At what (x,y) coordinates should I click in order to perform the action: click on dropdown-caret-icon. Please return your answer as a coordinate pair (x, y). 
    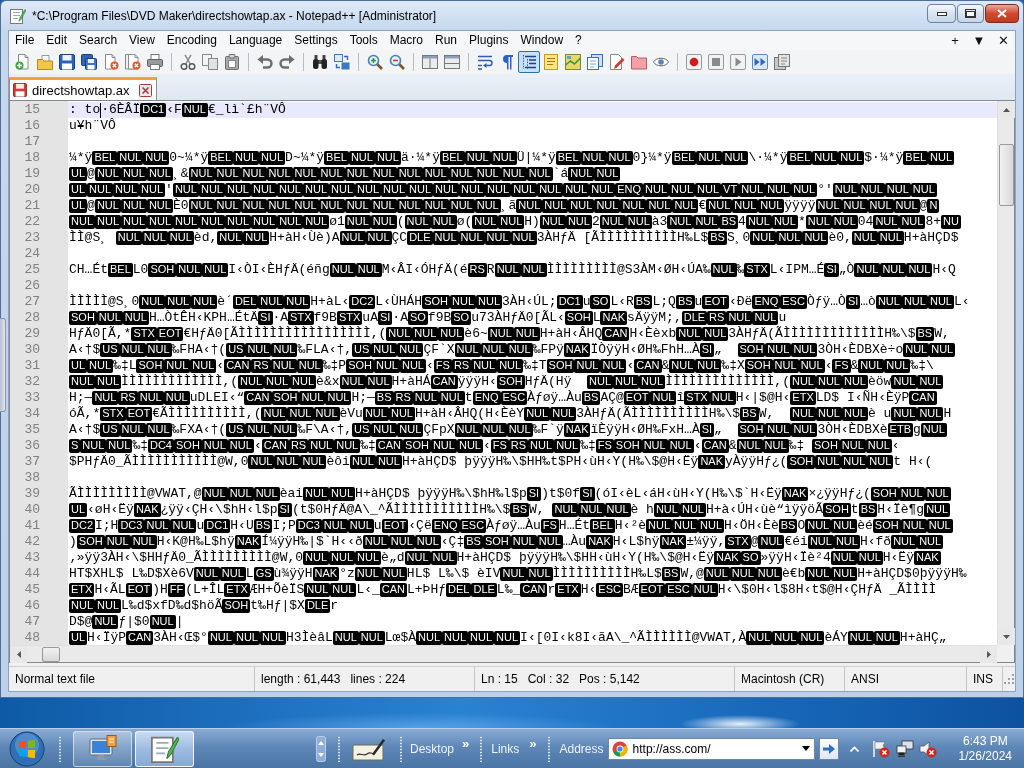
    Looking at the image, I should click on (805, 748).